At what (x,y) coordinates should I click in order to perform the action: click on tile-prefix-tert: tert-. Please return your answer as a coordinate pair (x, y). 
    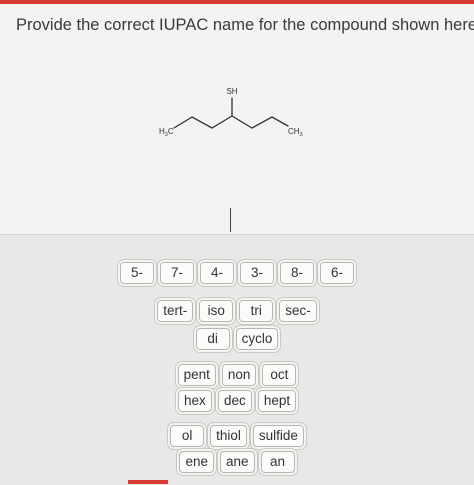
    Looking at the image, I should click on (175, 311).